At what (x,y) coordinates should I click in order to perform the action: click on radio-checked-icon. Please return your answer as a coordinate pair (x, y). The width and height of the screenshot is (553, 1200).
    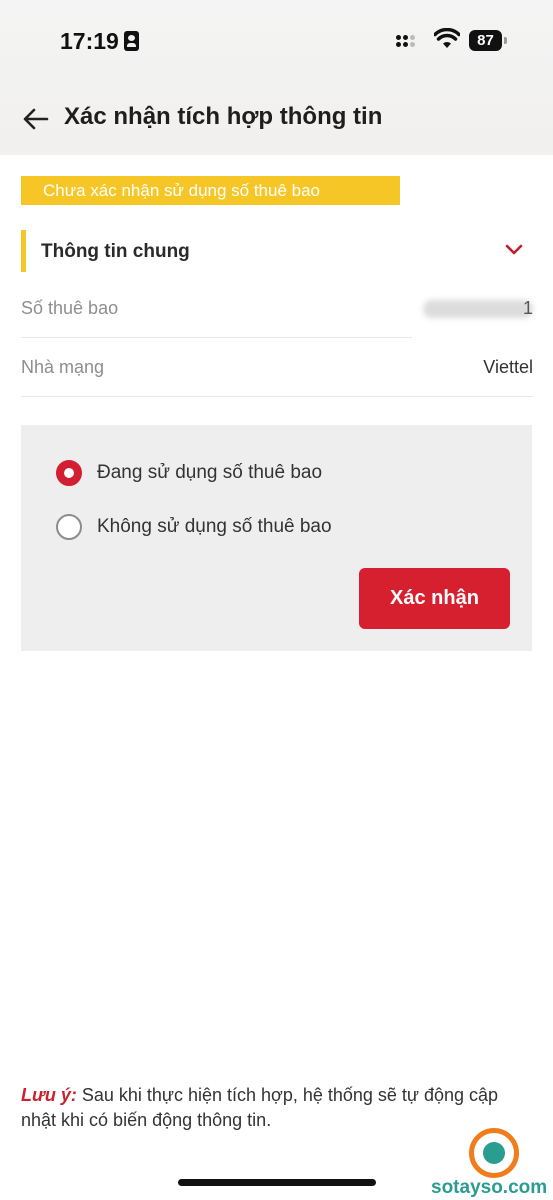
    Looking at the image, I should click on (69, 473).